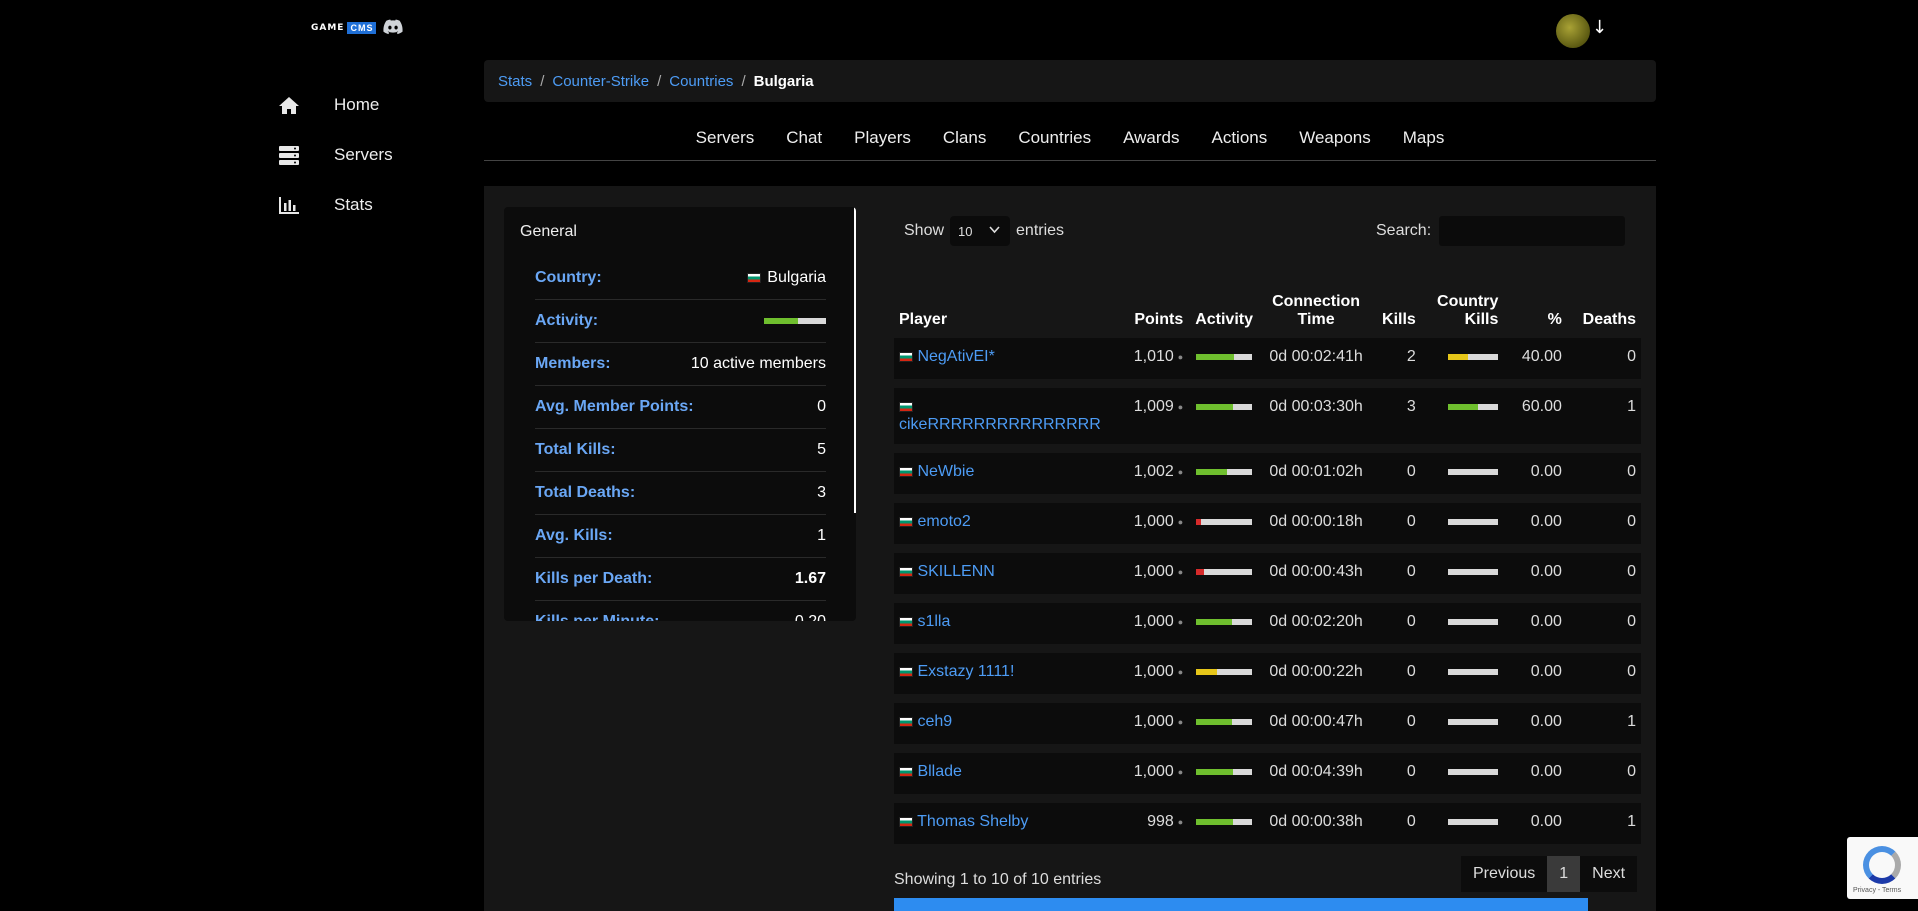  What do you see at coordinates (1151, 140) in the screenshot?
I see `tab-awards: Awards` at bounding box center [1151, 140].